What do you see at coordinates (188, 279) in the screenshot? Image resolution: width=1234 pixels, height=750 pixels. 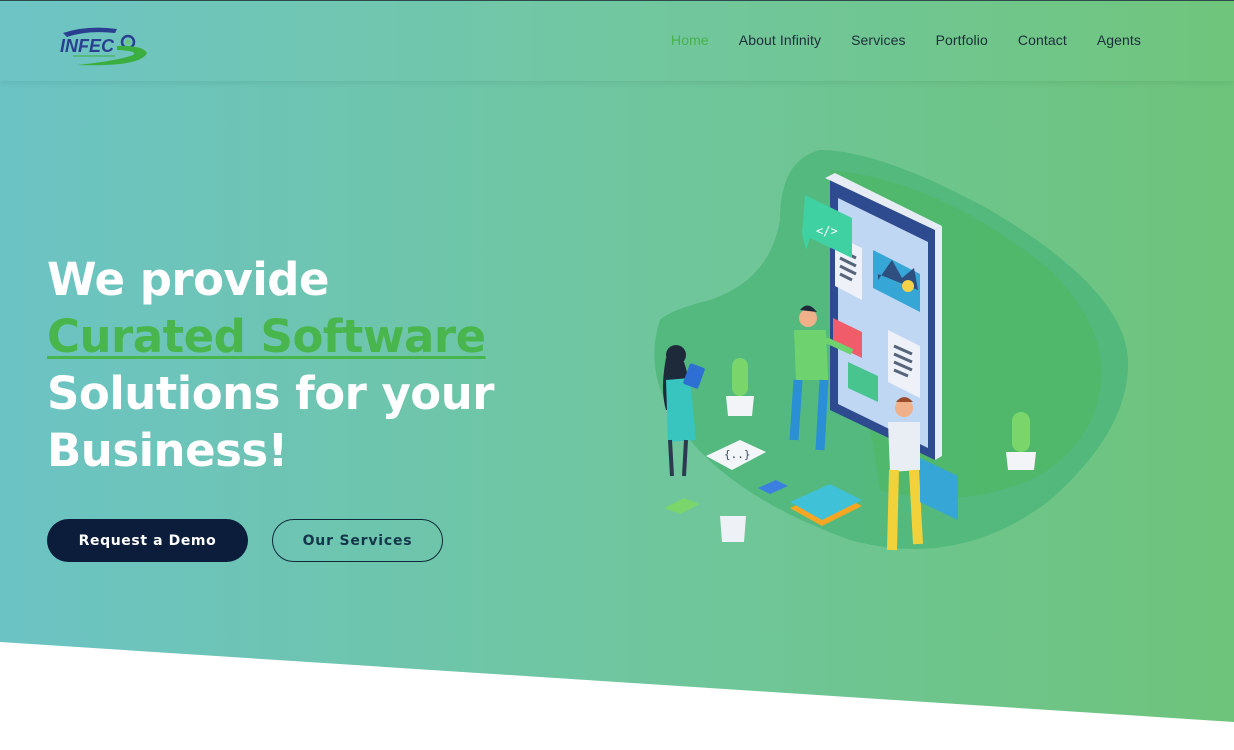 I see `headline-line-1: We provide` at bounding box center [188, 279].